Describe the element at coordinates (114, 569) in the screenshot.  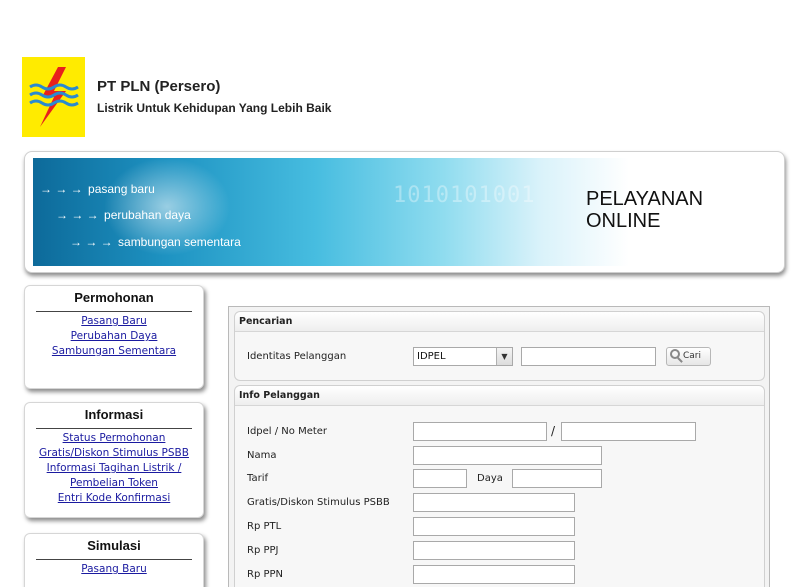
I see `sidebar-link-simulasi-pasang-baru: Pasang Baru` at that location.